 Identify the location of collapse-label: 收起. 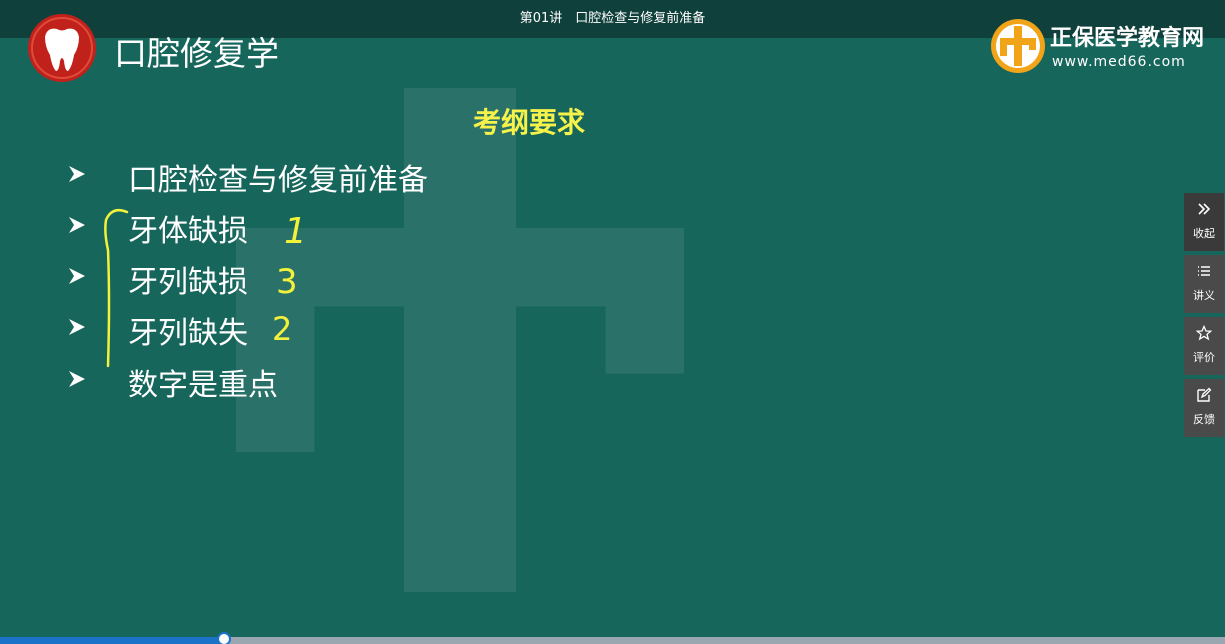
(1204, 233).